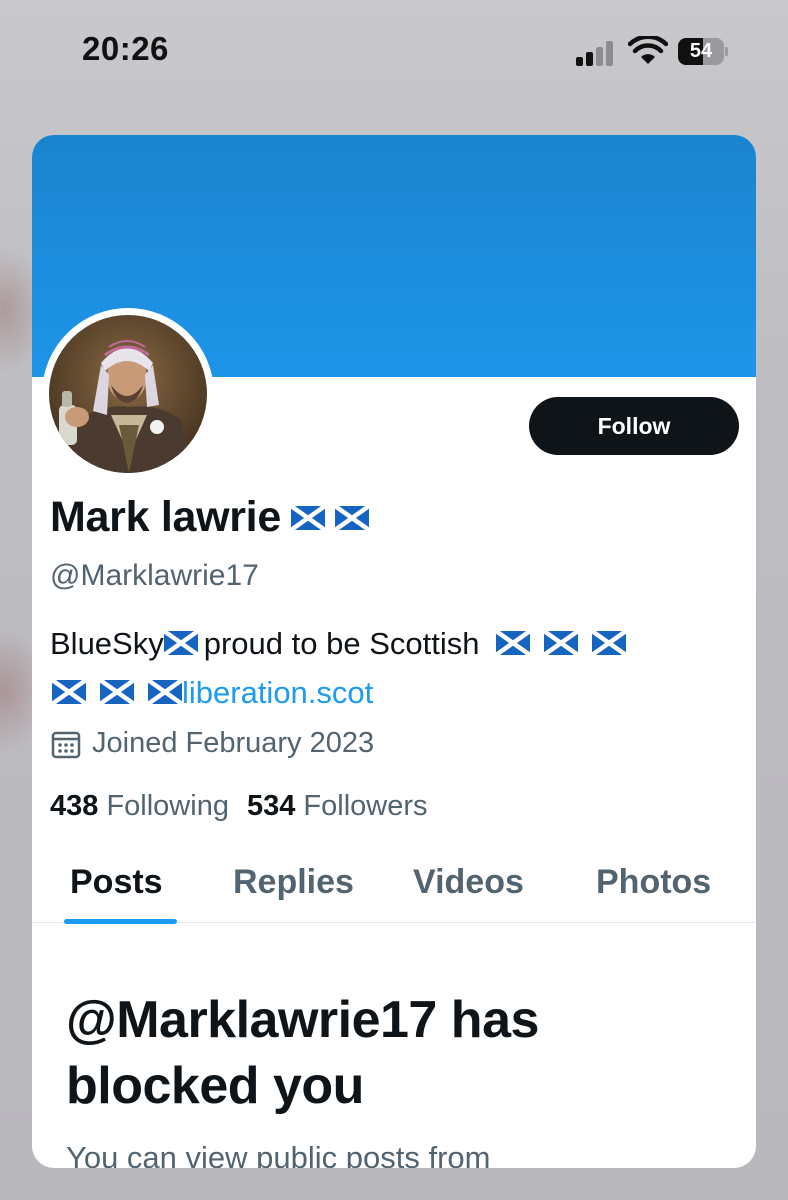 This screenshot has width=788, height=1200. Describe the element at coordinates (66, 744) in the screenshot. I see `calendar-icon` at that location.